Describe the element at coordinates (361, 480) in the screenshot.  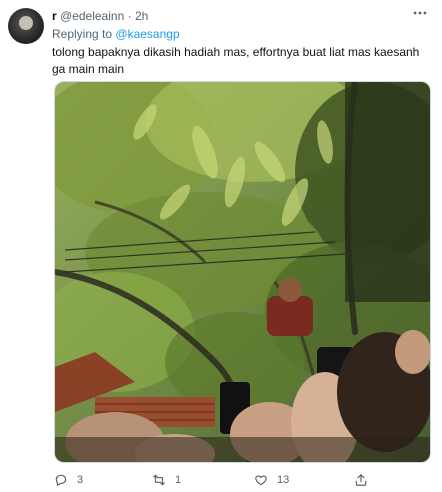
I see `share-icon` at that location.